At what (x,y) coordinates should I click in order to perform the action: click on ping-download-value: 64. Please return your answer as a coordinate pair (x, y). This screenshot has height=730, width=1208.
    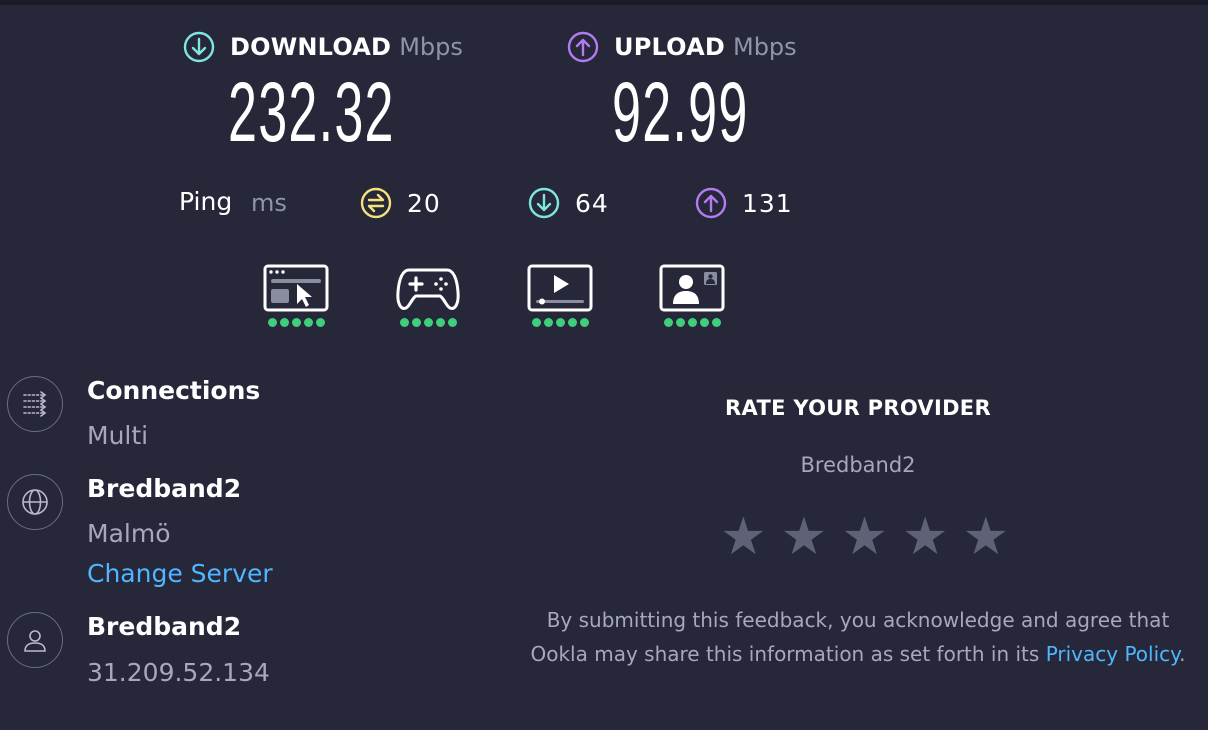
    Looking at the image, I should click on (592, 203).